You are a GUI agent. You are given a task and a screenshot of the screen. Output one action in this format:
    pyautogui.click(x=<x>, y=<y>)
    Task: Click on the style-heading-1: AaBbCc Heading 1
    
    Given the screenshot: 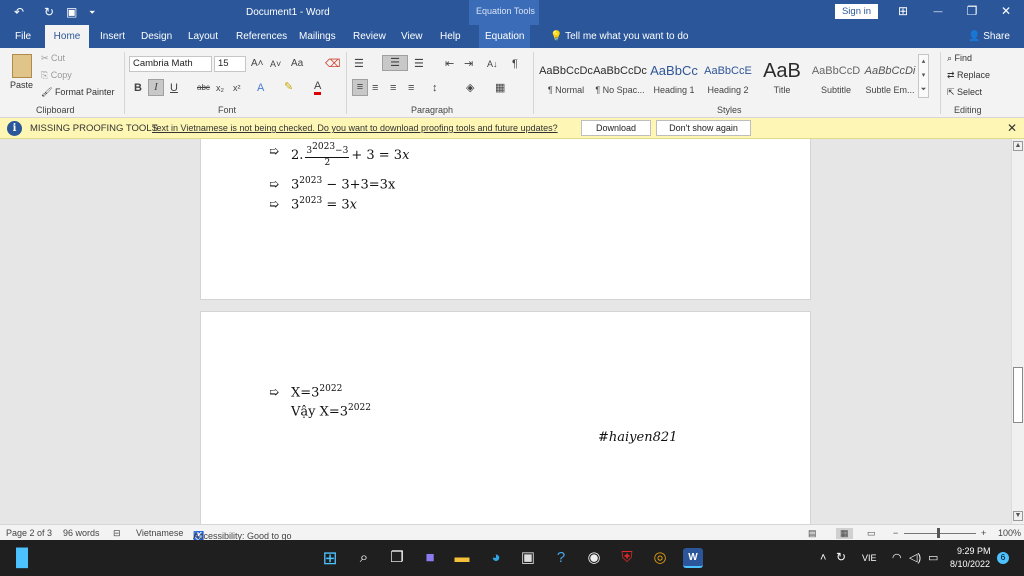 What is the action you would take?
    pyautogui.click(x=674, y=77)
    